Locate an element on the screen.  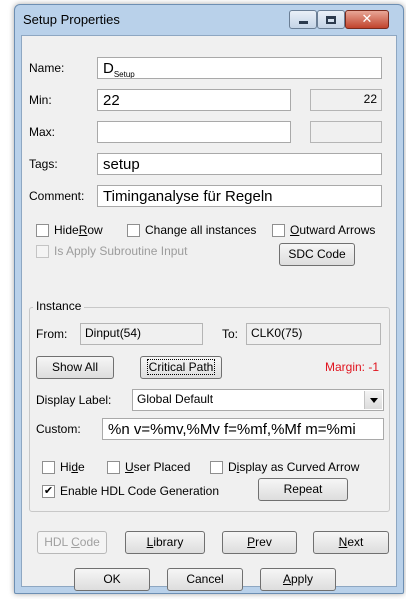
apply-sub-checkbox-box is located at coordinates (42, 251).